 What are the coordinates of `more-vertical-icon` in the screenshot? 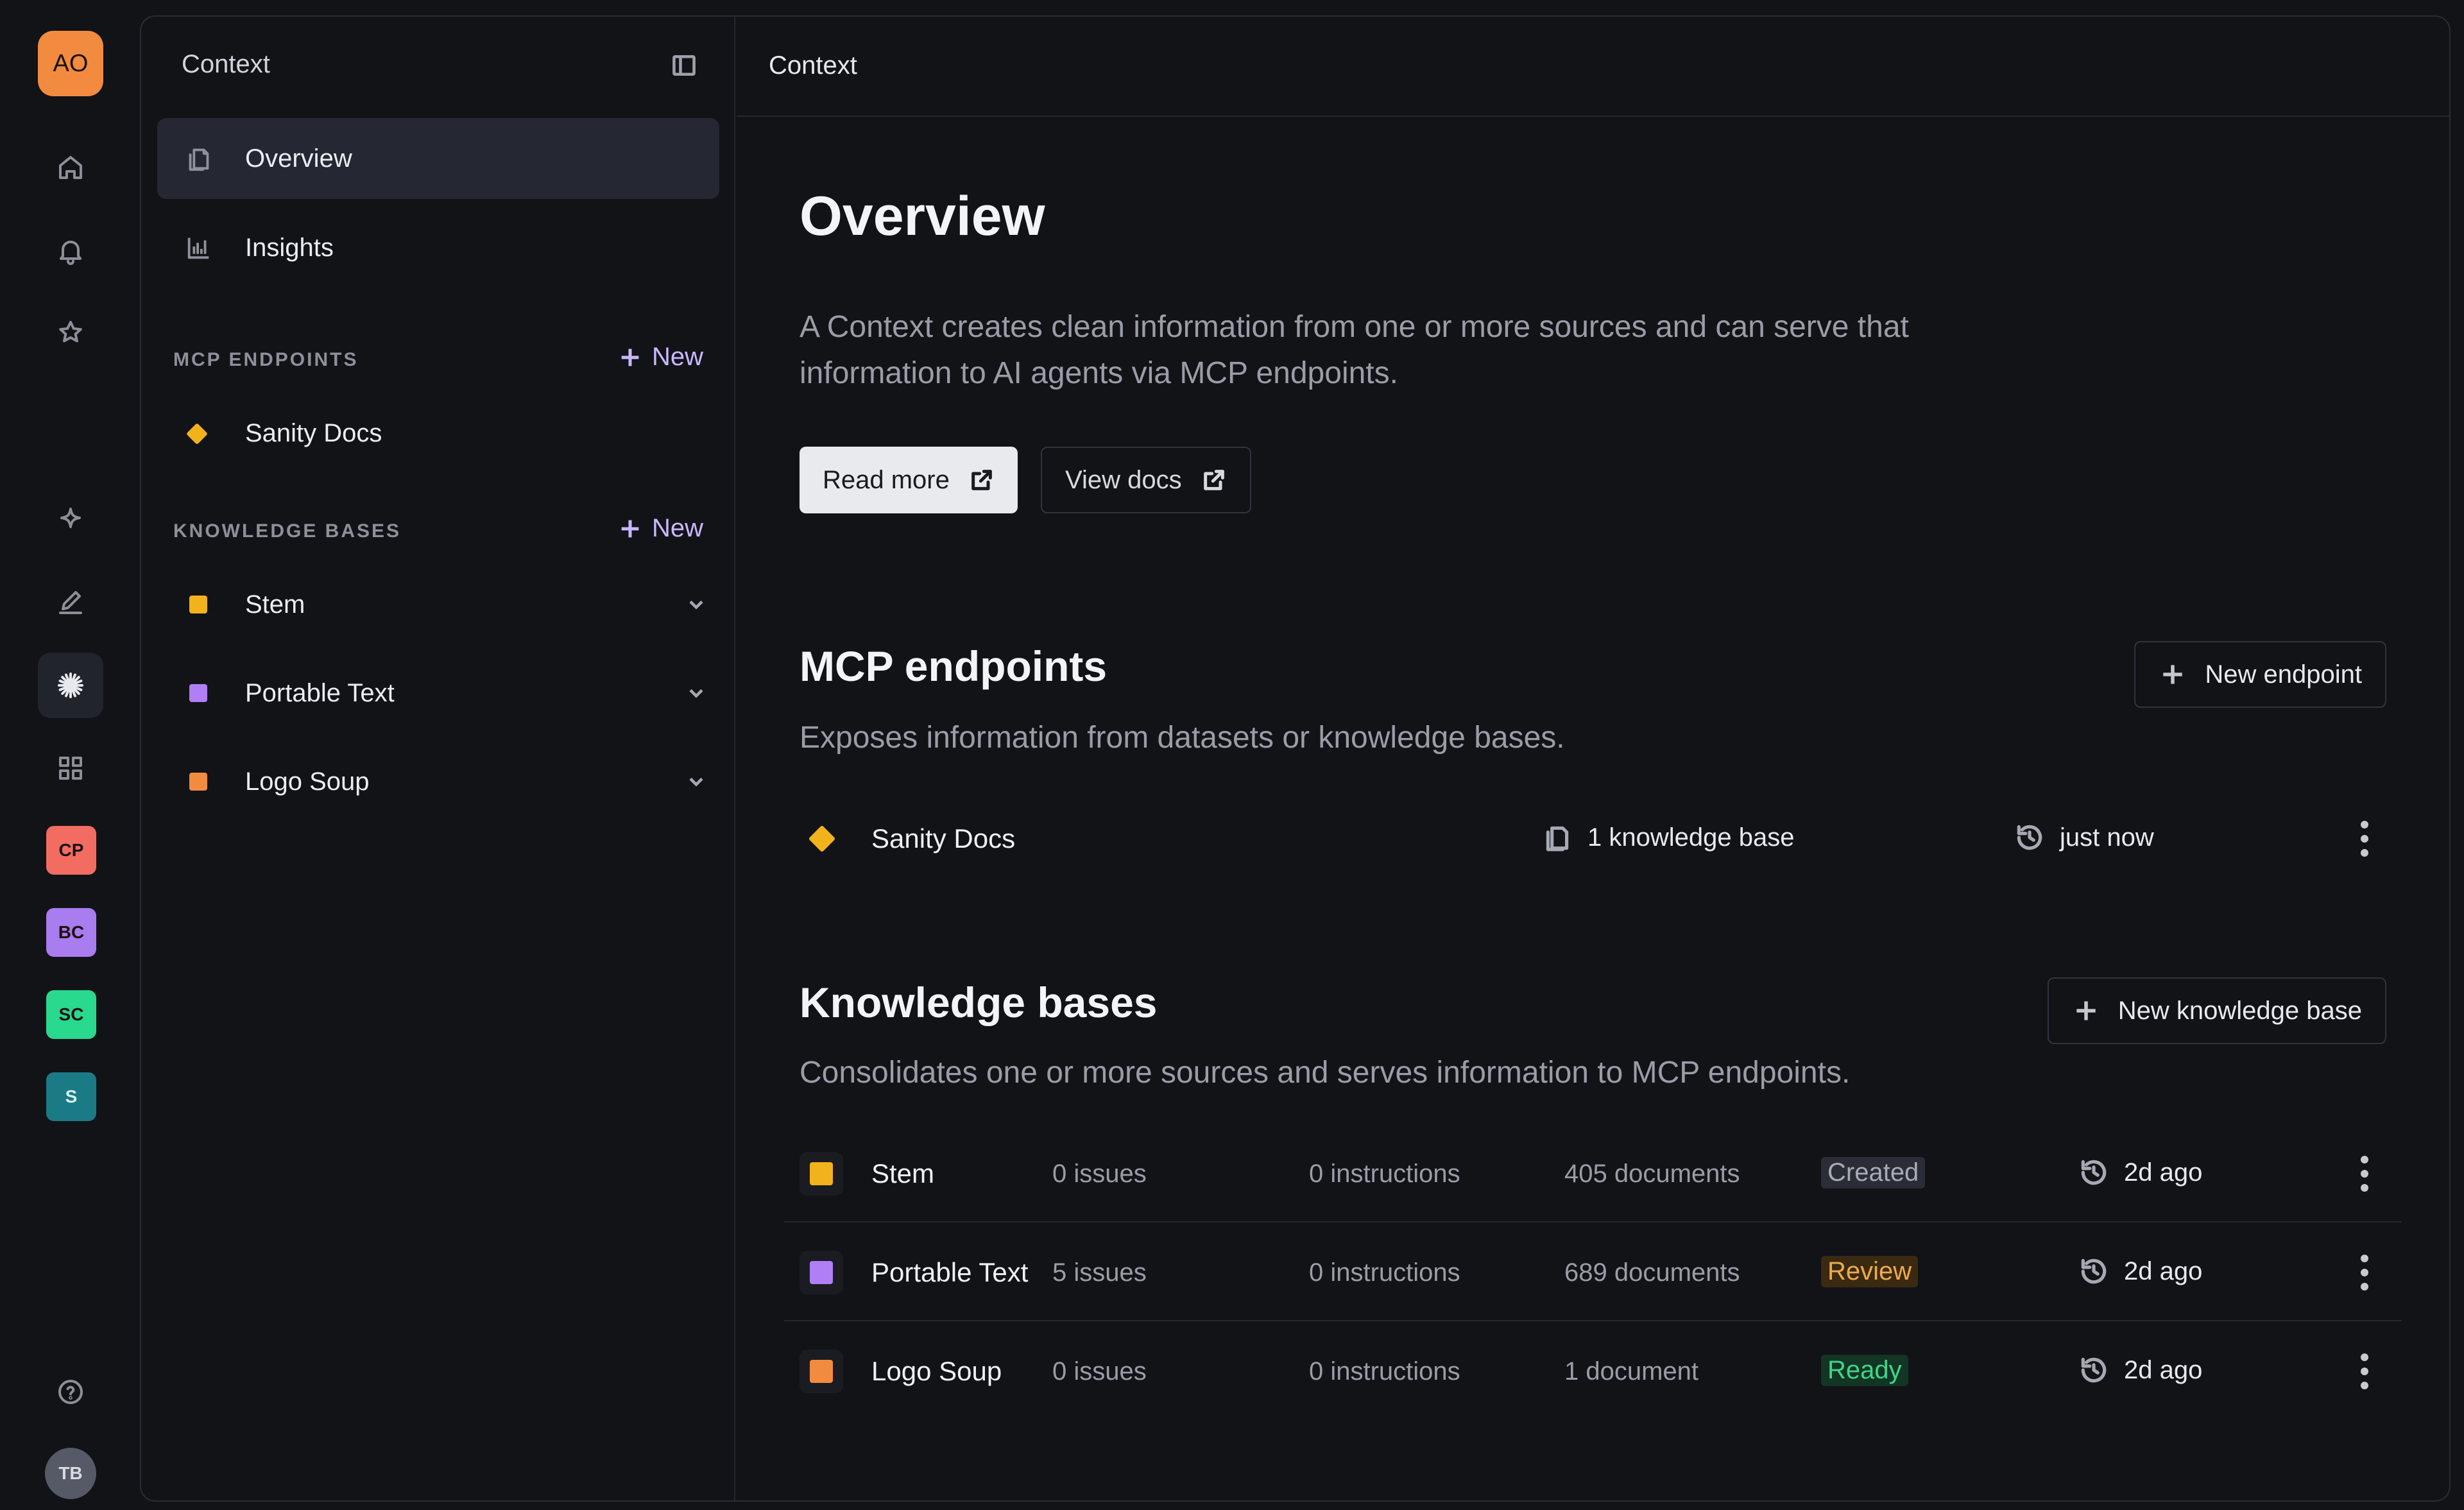 It's located at (2364, 1174).